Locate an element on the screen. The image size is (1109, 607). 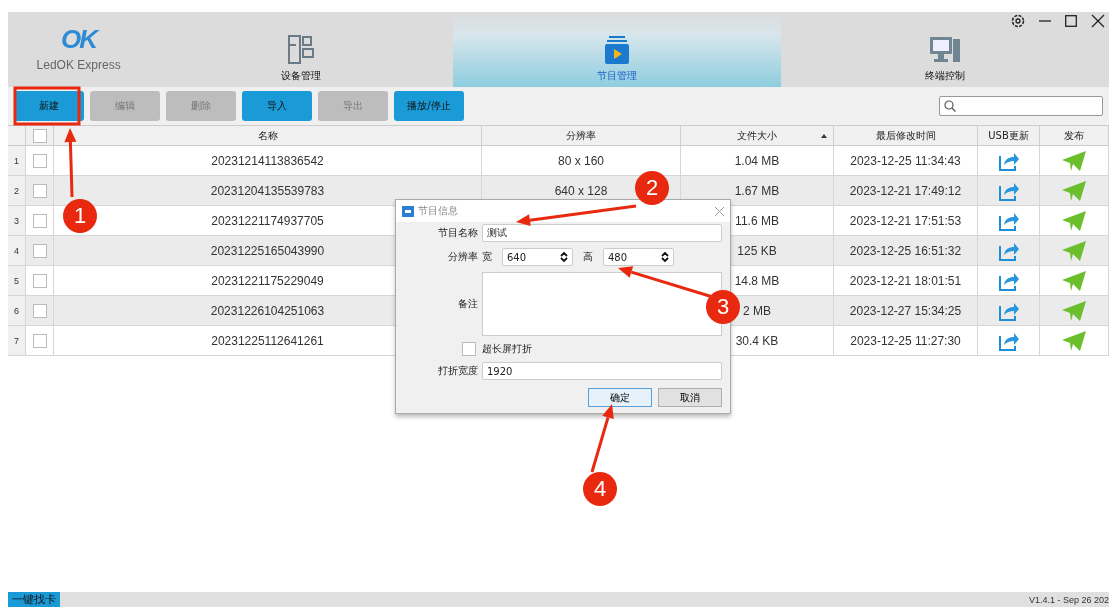
table-cell: 2023-12-25 11:34:43 is located at coordinates (905, 160).